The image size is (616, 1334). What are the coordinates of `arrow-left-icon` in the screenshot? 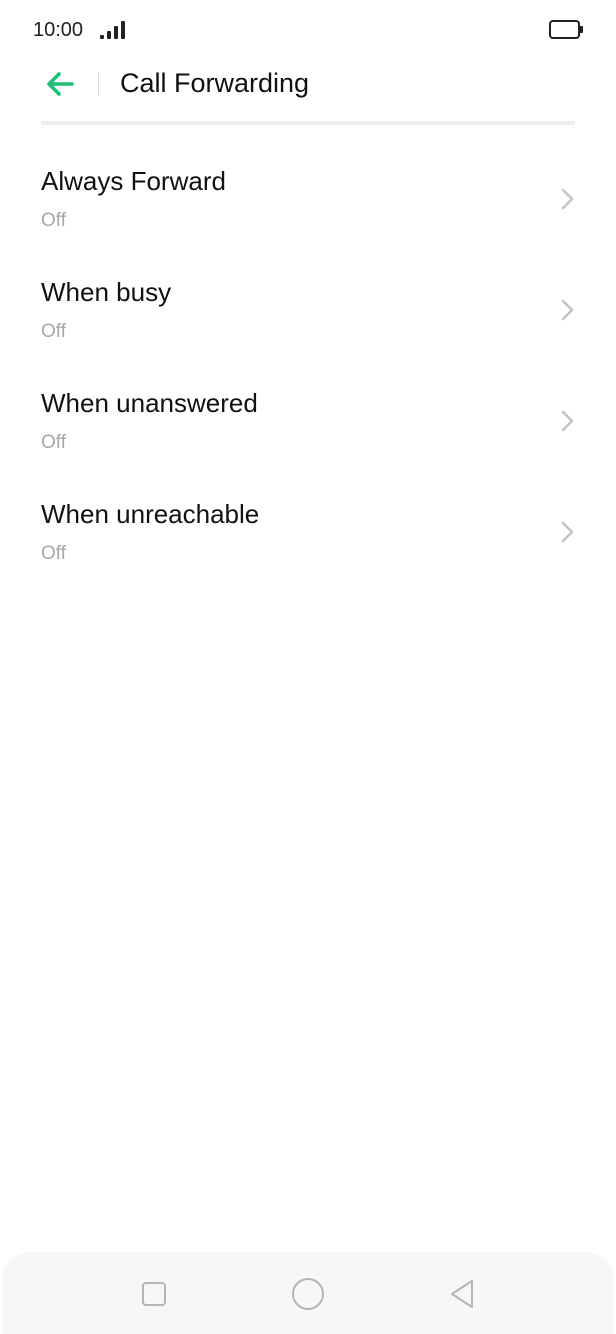 It's located at (60, 84).